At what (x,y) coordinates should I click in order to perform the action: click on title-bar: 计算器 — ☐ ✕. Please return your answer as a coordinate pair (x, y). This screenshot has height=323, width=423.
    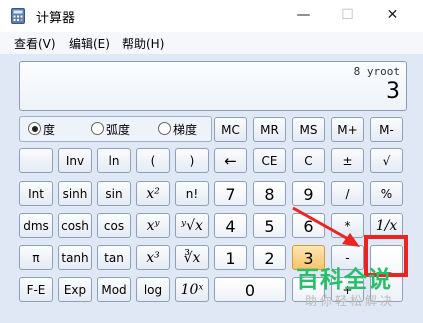
    Looking at the image, I should click on (211, 16).